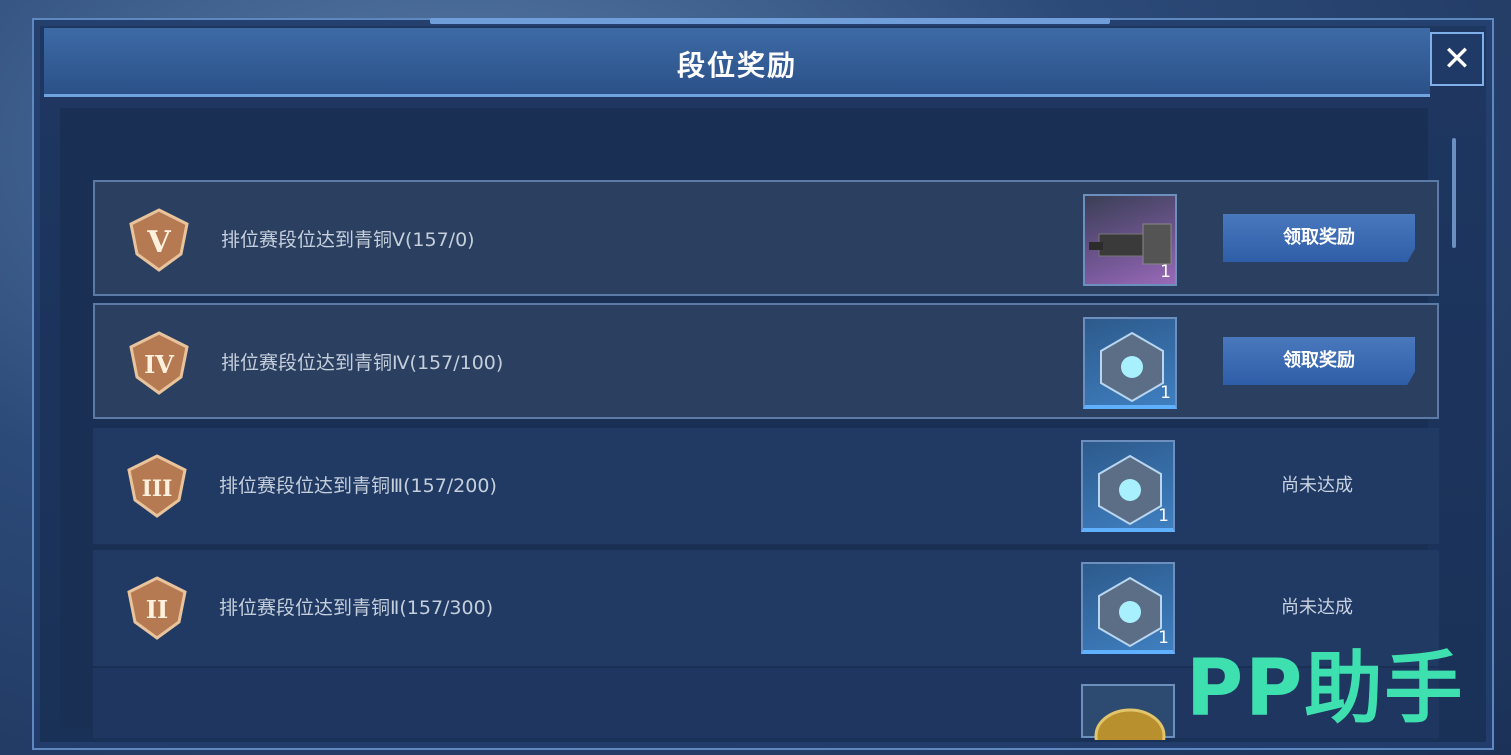 The width and height of the screenshot is (1511, 755). Describe the element at coordinates (770, 21) in the screenshot. I see `header-accent` at that location.